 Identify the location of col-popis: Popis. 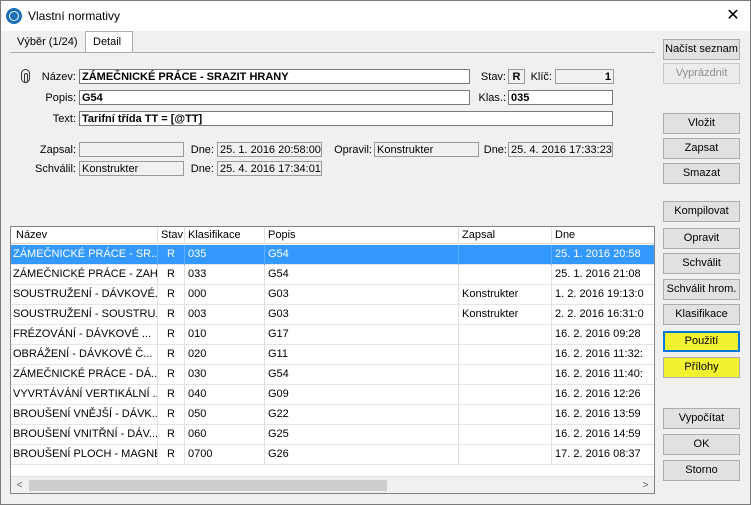
(362, 235).